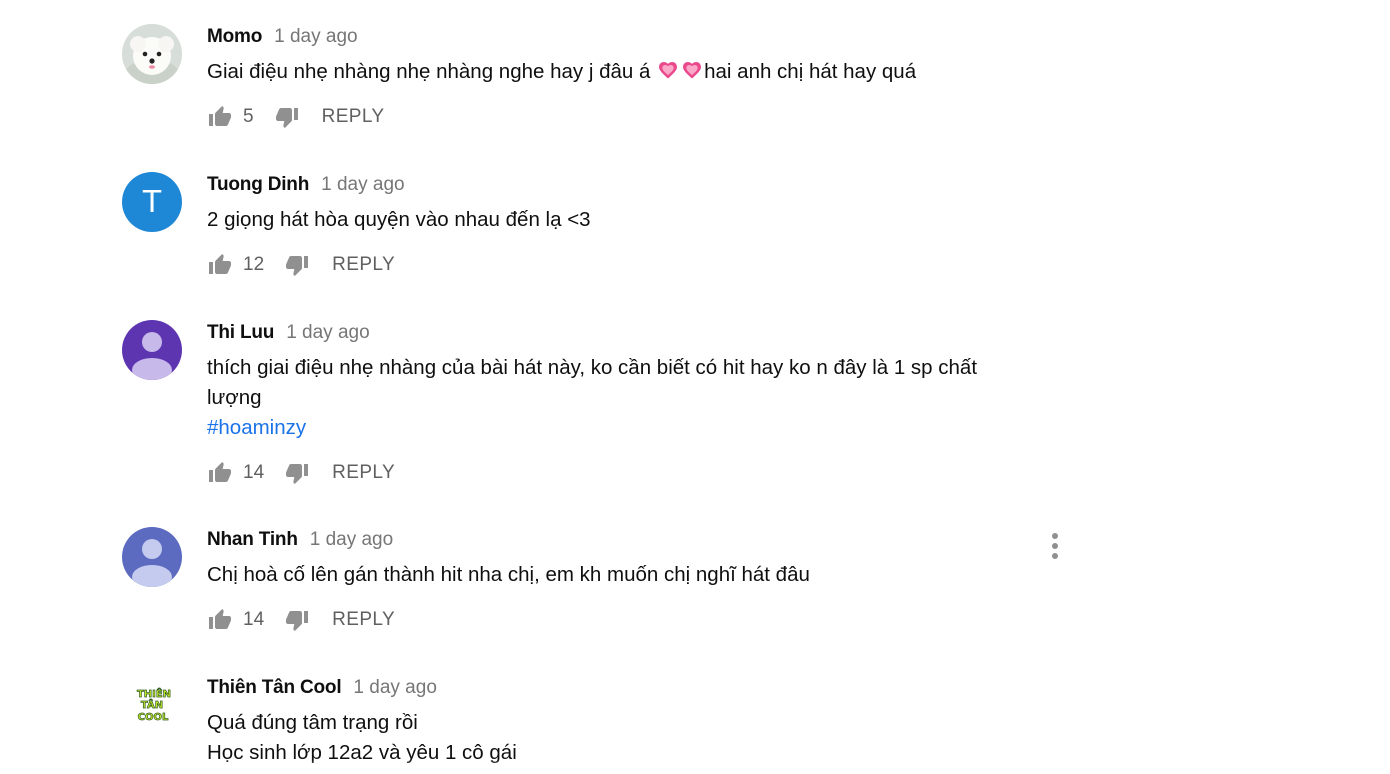  What do you see at coordinates (300, 541) in the screenshot?
I see `comment-header: Nhan Tinh 1 day ago` at bounding box center [300, 541].